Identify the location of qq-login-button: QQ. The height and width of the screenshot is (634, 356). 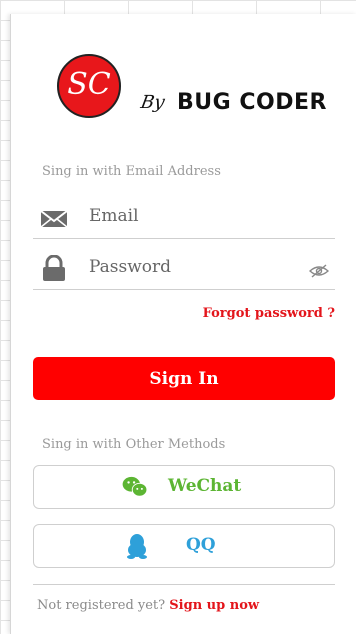
(184, 546).